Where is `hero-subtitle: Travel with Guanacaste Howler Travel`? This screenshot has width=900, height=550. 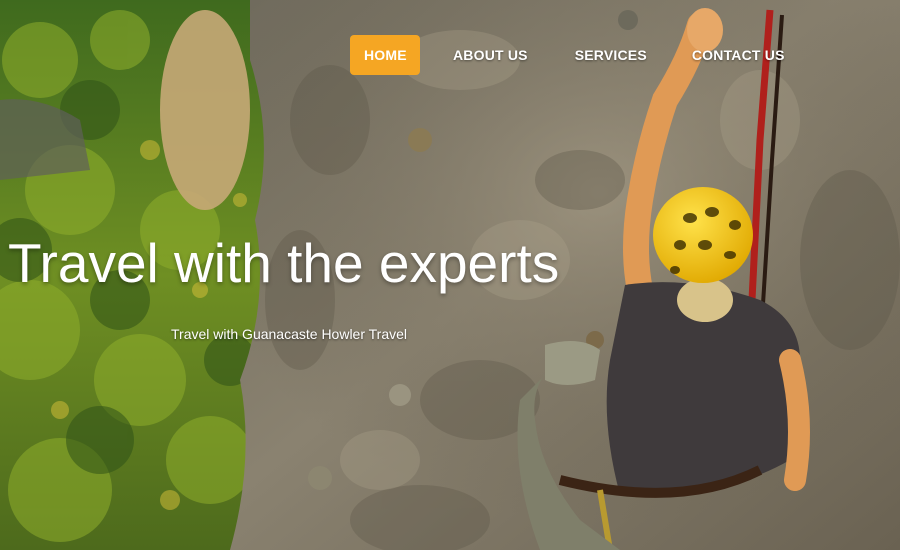
hero-subtitle: Travel with Guanacaste Howler Travel is located at coordinates (289, 334).